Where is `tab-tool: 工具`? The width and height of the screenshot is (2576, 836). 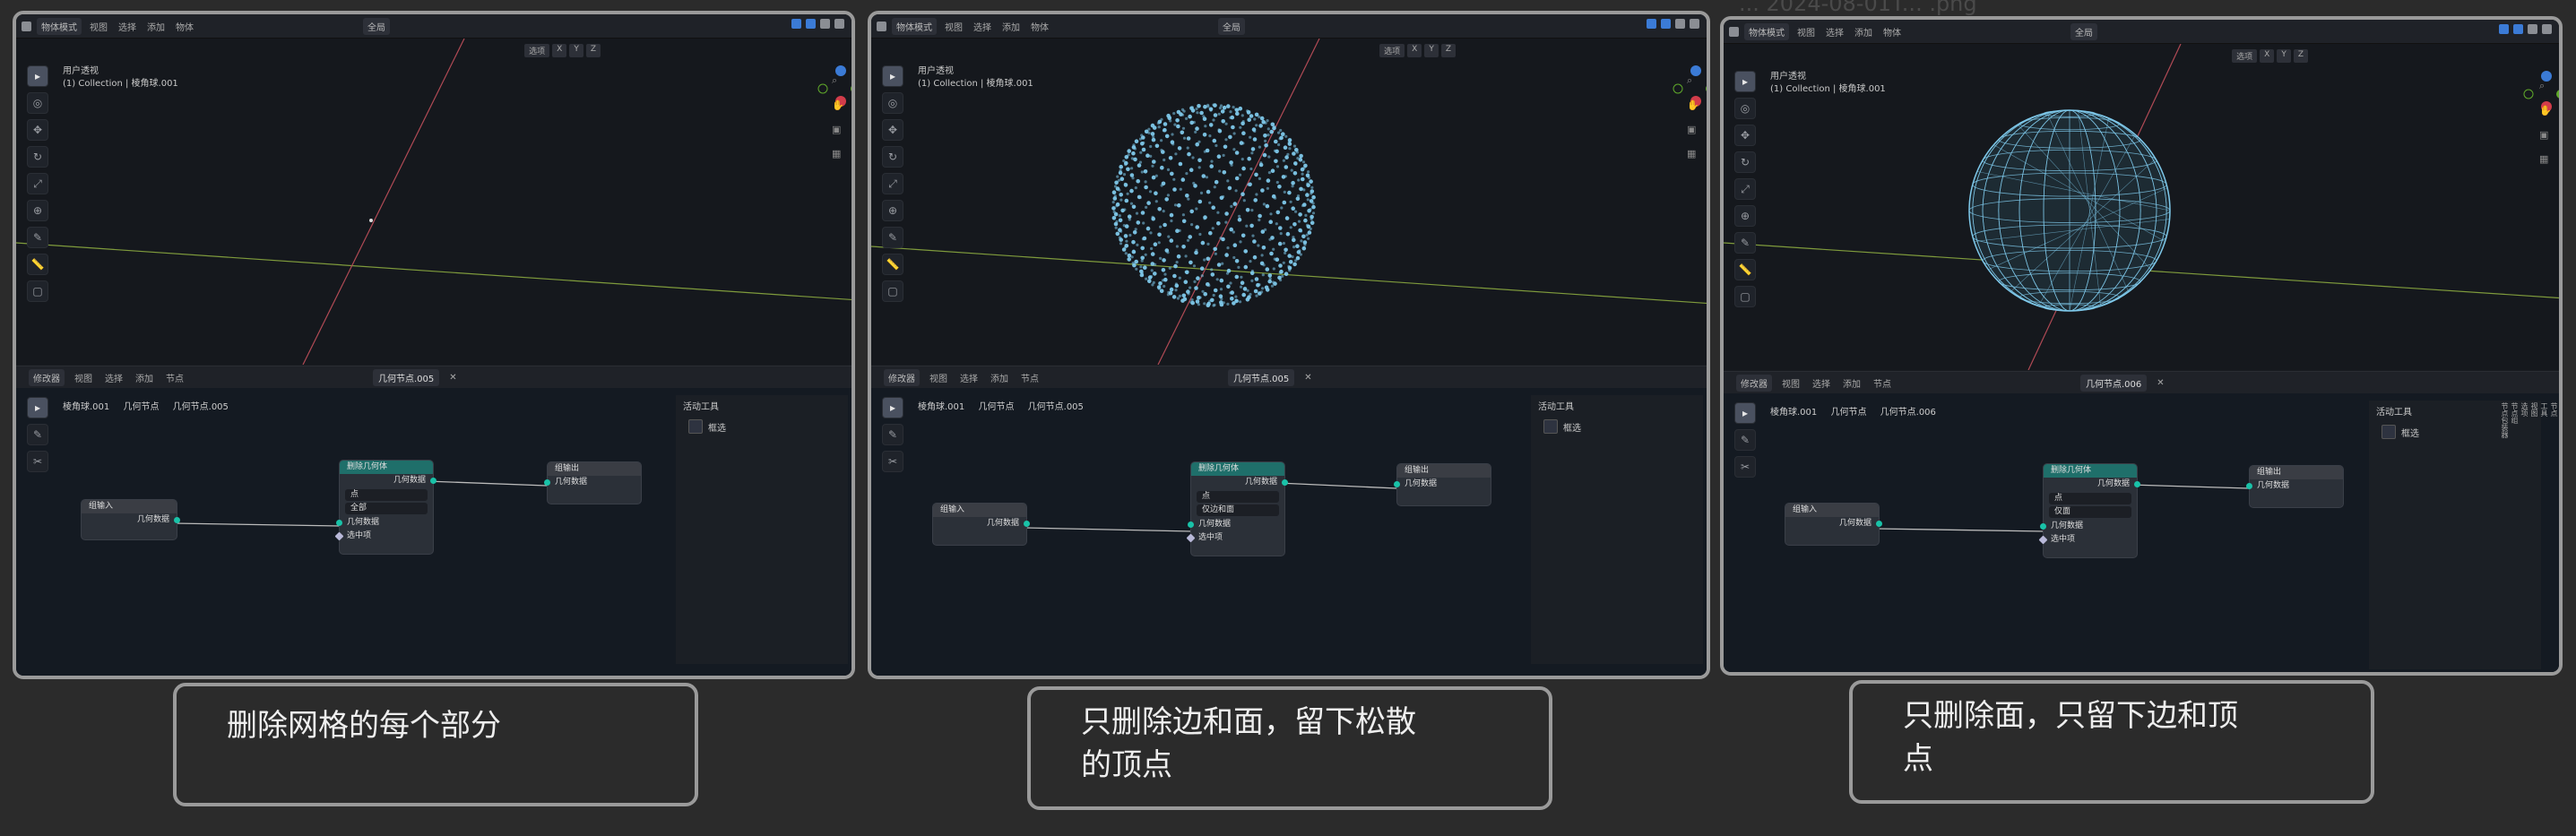
tab-tool: 工具 is located at coordinates (2544, 420).